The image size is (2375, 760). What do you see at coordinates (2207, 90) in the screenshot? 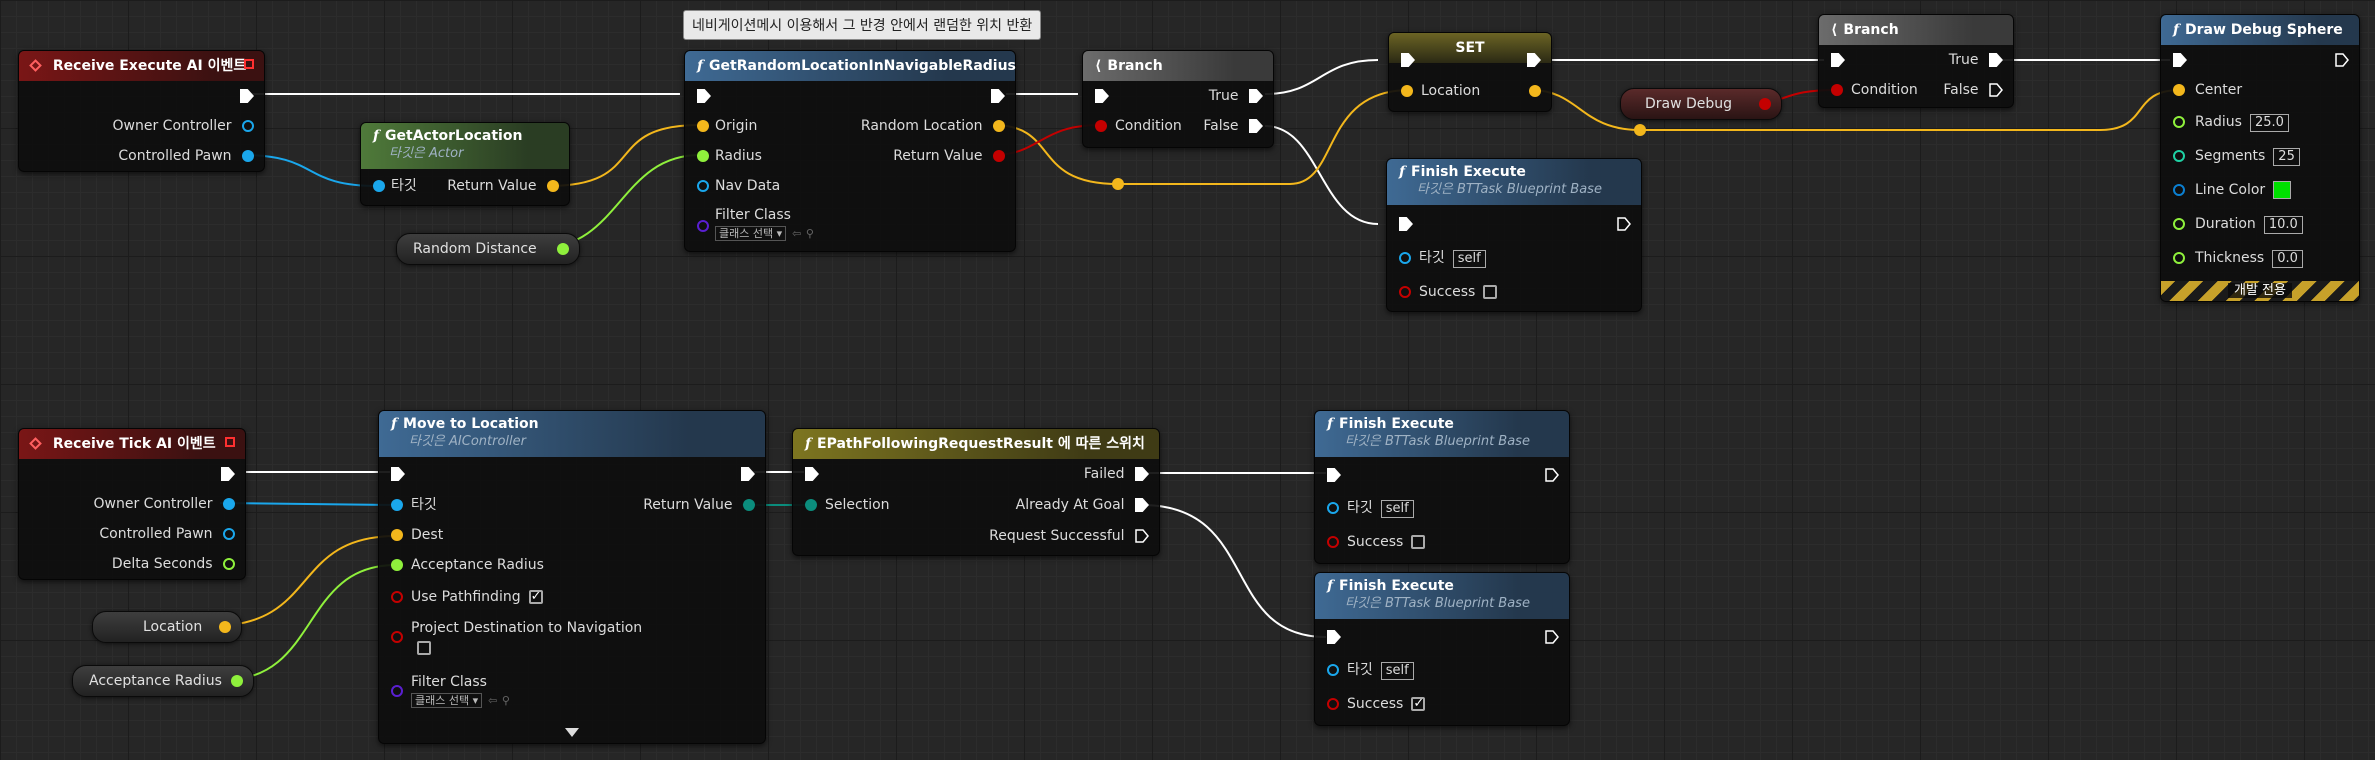
I see `center-pin: Center` at bounding box center [2207, 90].